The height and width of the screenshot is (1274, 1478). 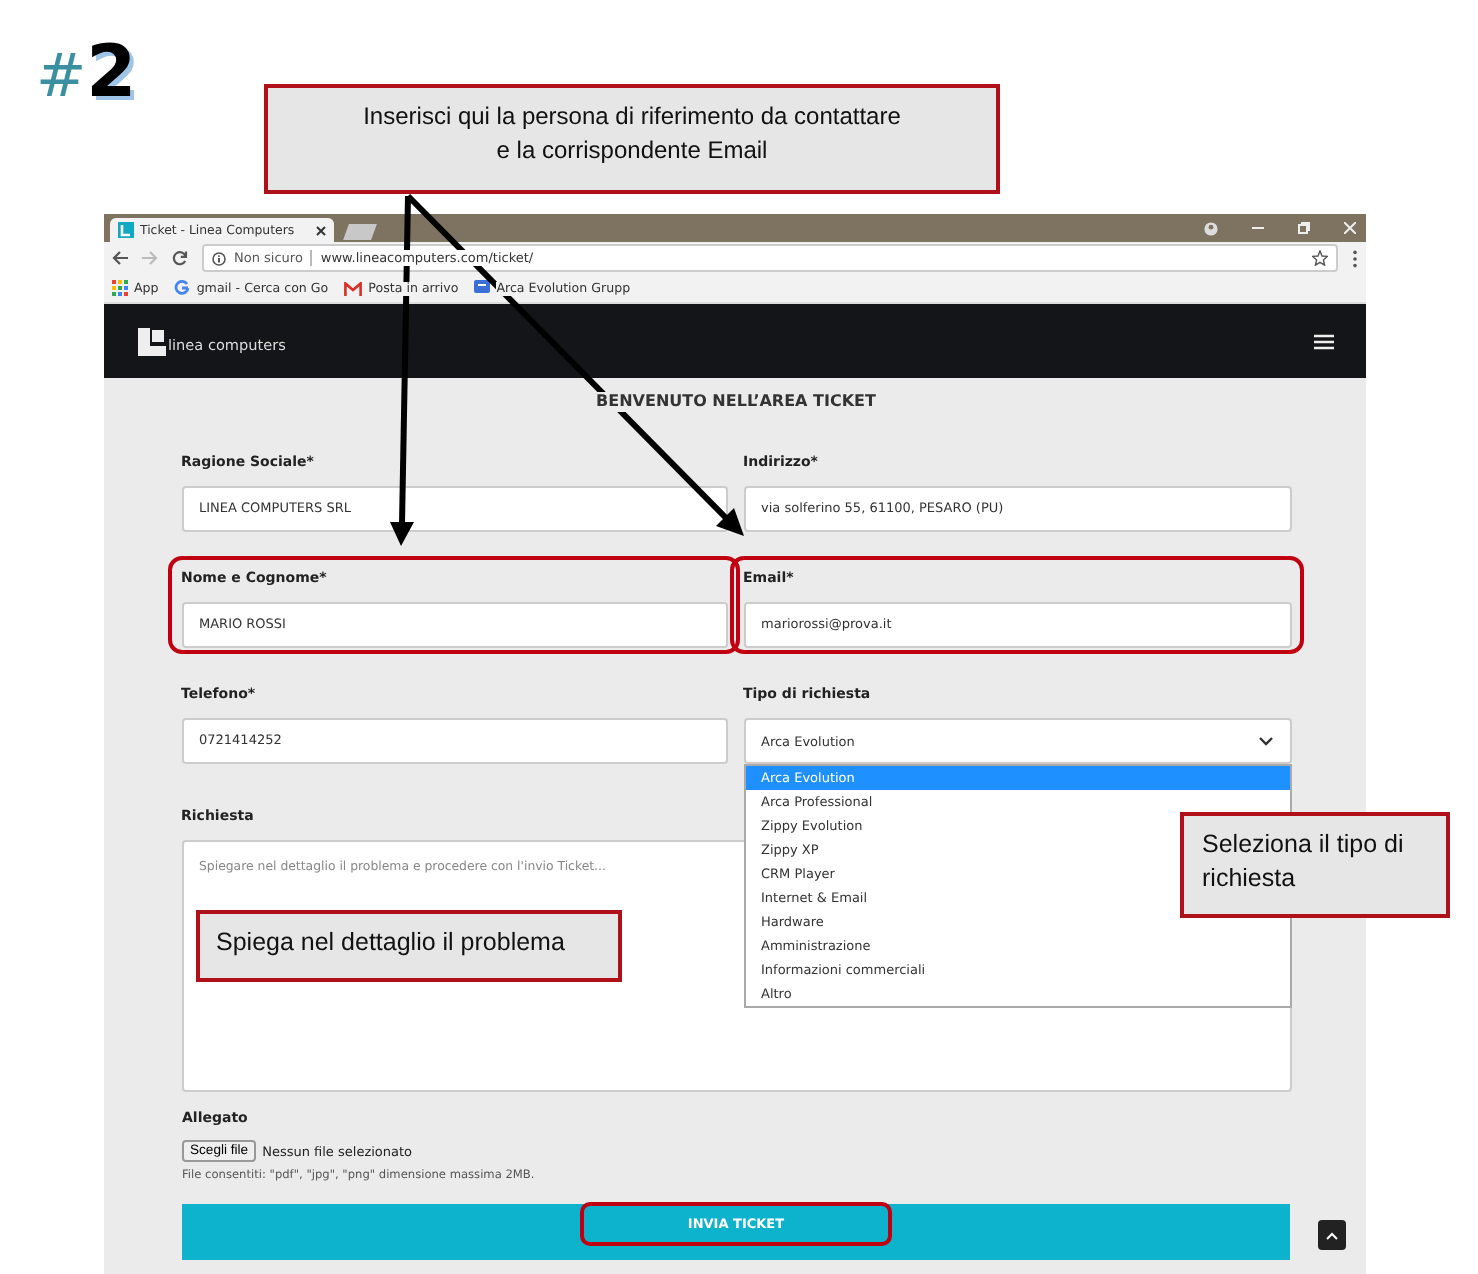 I want to click on close-icon, so click(x=321, y=230).